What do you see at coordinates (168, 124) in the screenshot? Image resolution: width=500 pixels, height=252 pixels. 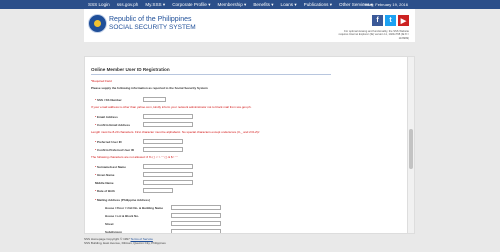 I see `confirm-email-input` at bounding box center [168, 124].